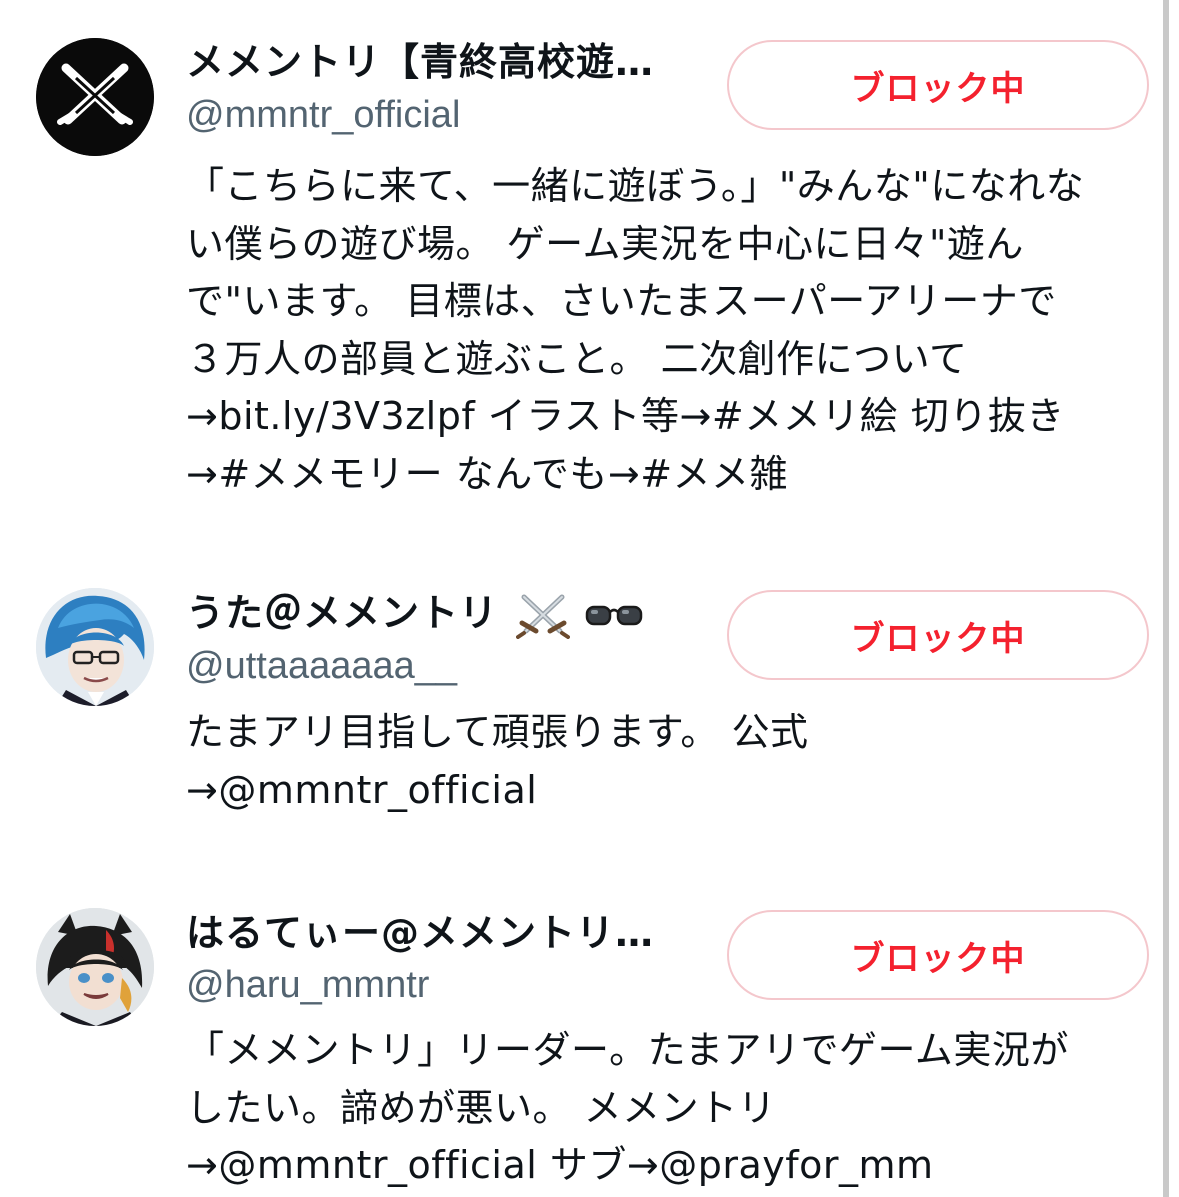  Describe the element at coordinates (342, 613) in the screenshot. I see `display-name-text: うた＠メメントリ` at that location.